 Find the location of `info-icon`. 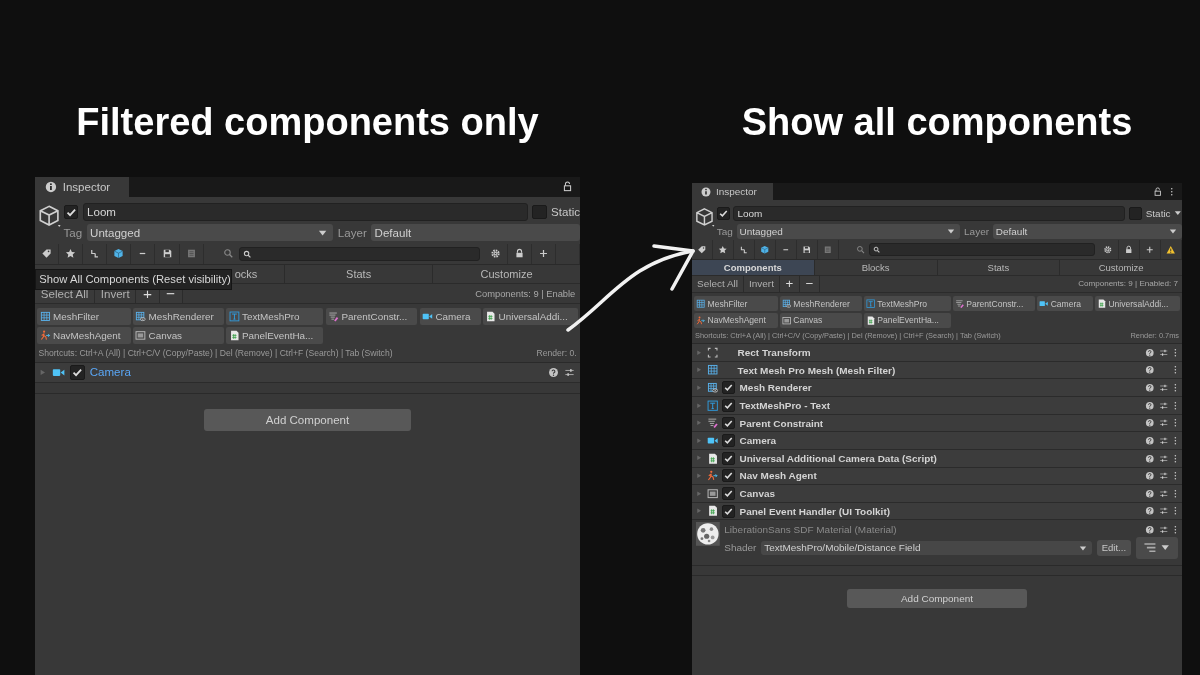

info-icon is located at coordinates (51, 186).